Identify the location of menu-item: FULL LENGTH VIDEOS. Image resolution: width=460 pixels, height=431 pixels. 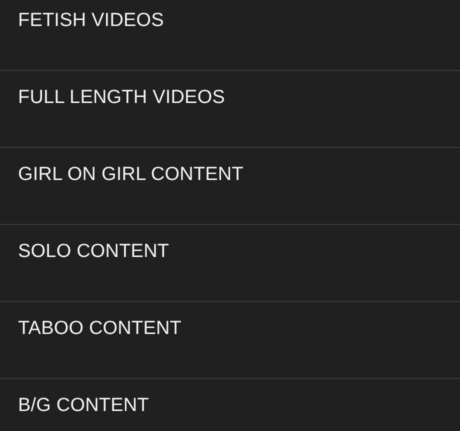
(121, 97).